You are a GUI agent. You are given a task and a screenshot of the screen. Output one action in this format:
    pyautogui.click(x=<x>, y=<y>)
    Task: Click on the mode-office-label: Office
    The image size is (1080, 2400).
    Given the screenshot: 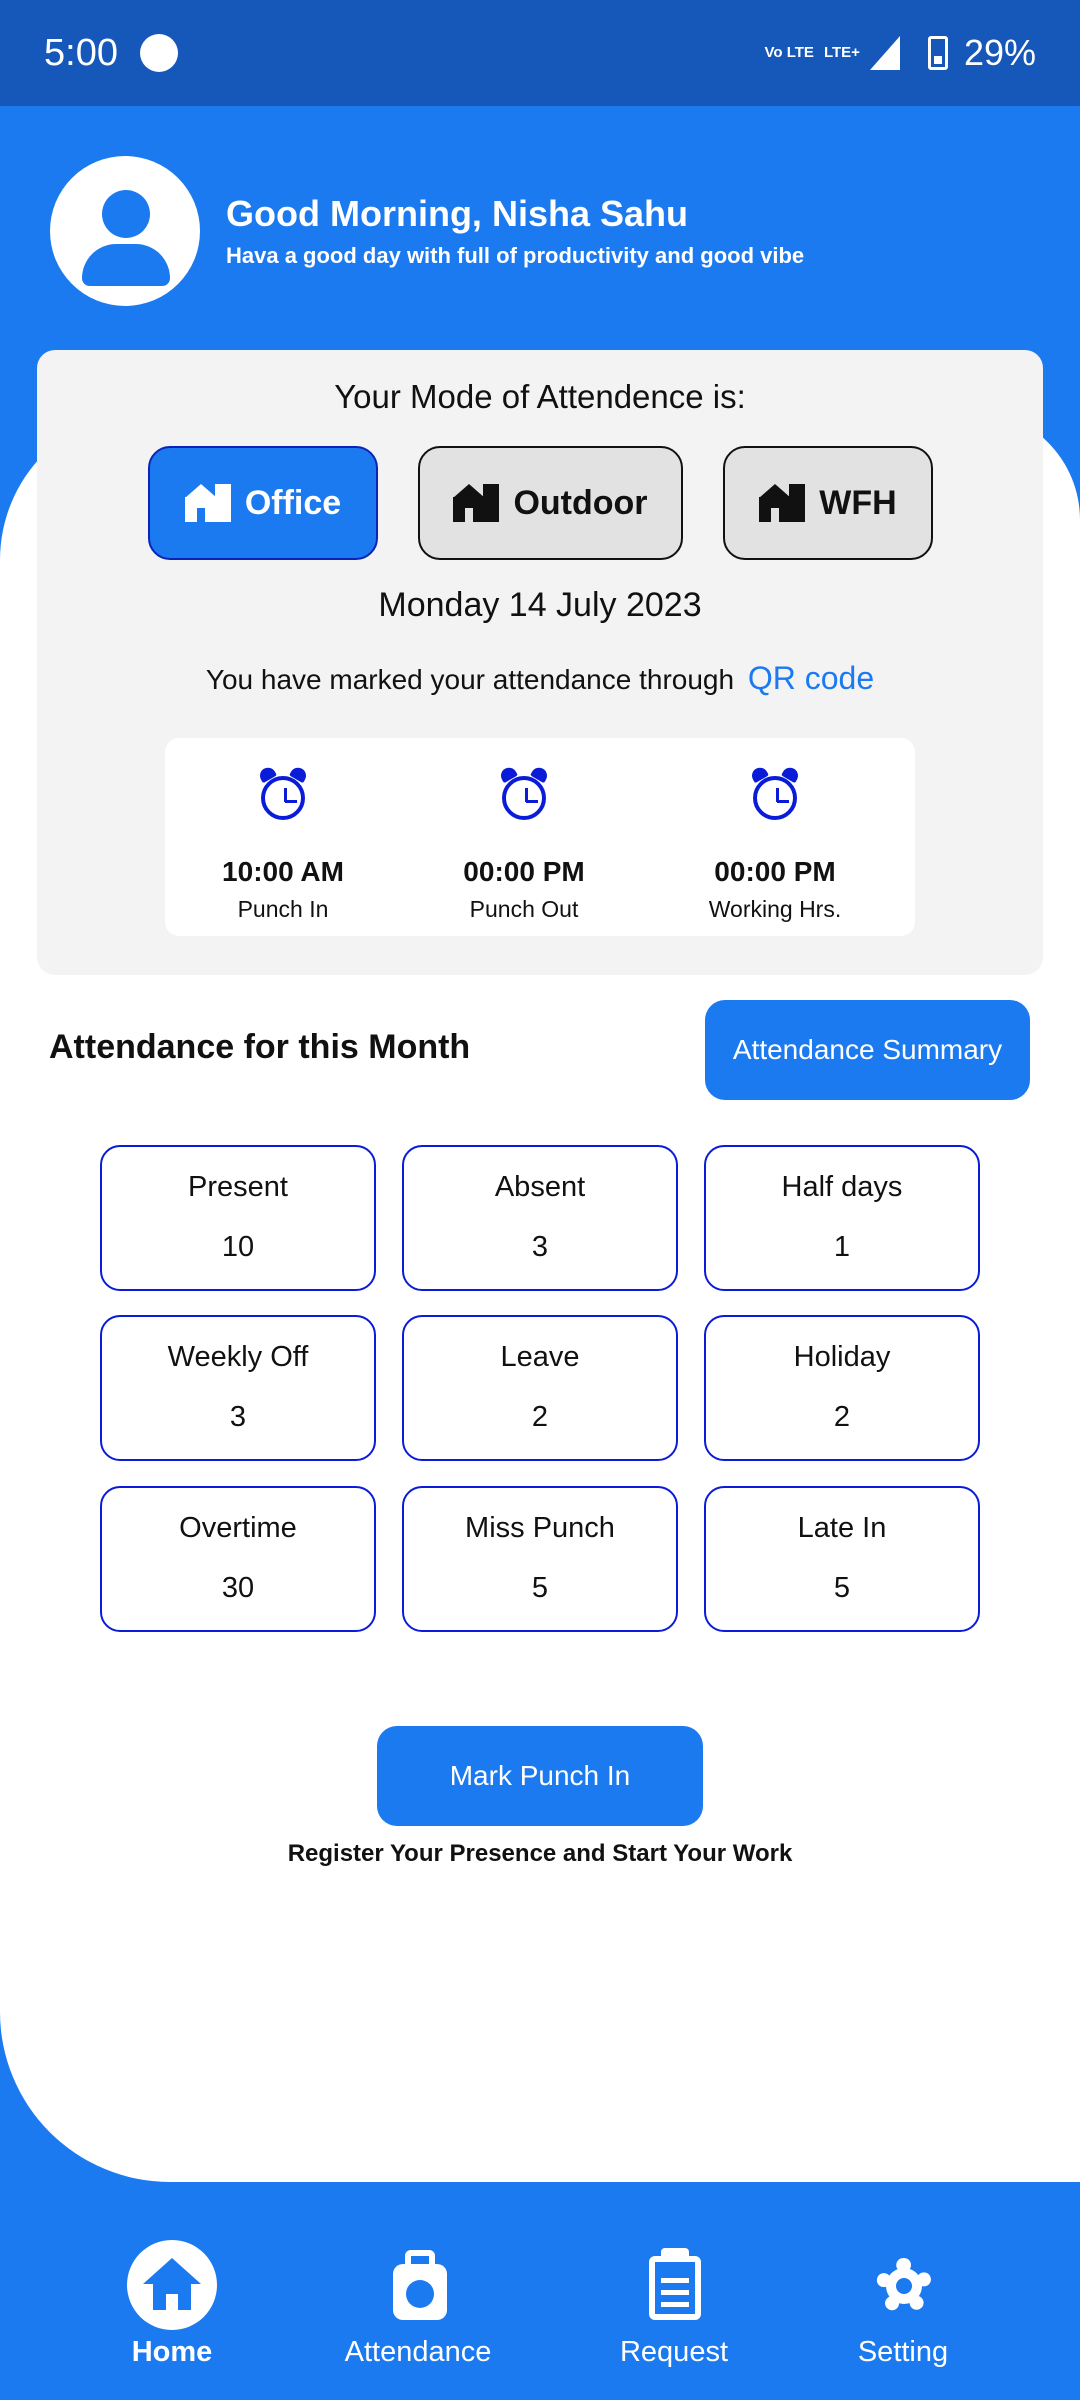 What is the action you would take?
    pyautogui.click(x=293, y=502)
    